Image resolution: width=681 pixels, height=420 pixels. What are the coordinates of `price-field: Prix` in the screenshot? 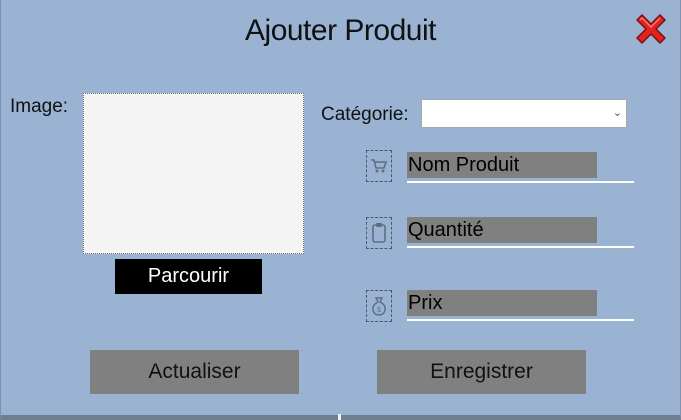 It's located at (502, 303).